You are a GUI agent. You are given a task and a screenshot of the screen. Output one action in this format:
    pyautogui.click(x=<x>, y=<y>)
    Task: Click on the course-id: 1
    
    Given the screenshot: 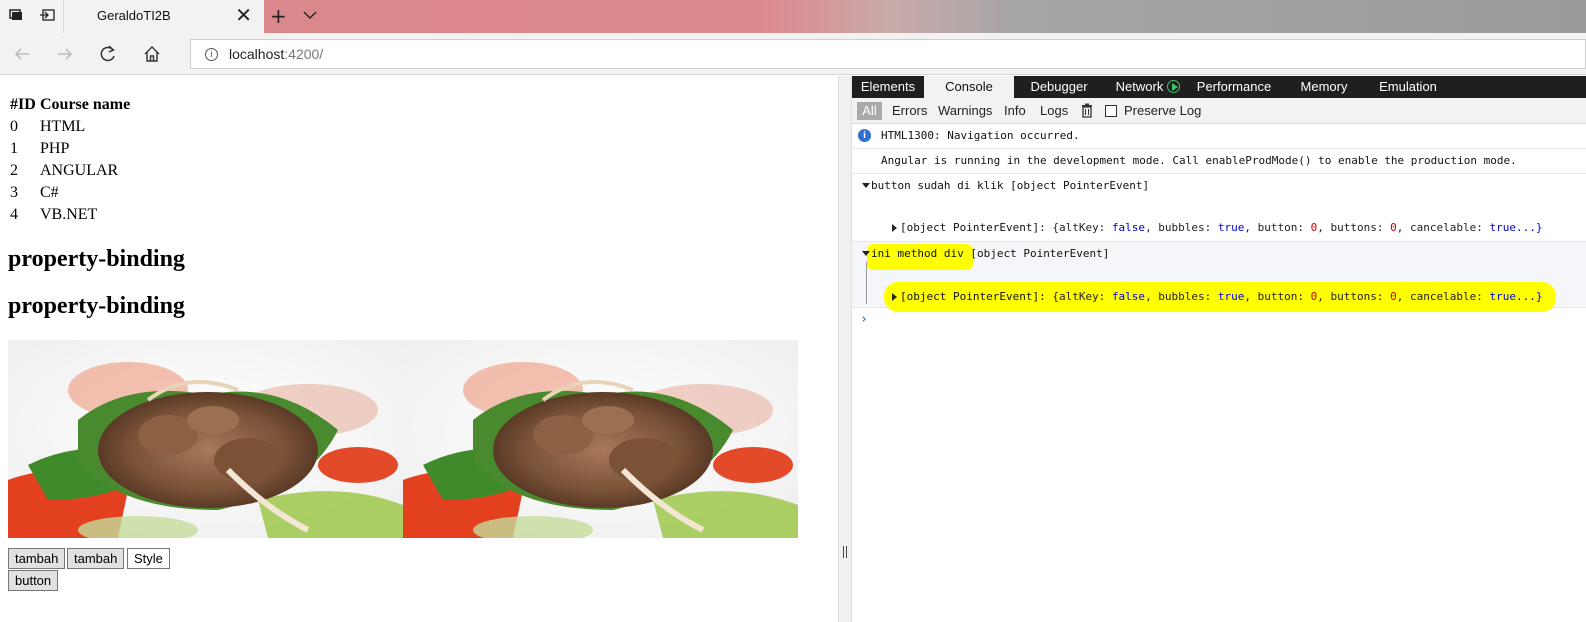 What is the action you would take?
    pyautogui.click(x=14, y=148)
    